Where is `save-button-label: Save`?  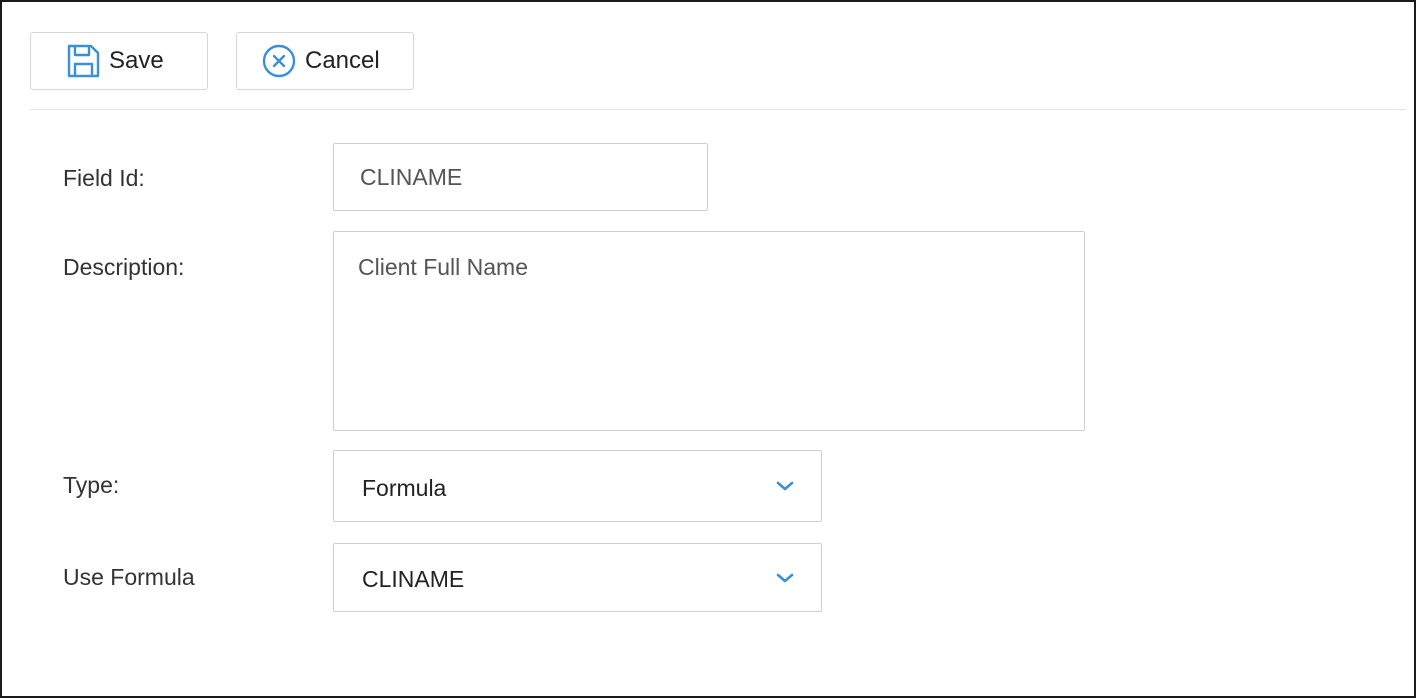
save-button-label: Save is located at coordinates (136, 60).